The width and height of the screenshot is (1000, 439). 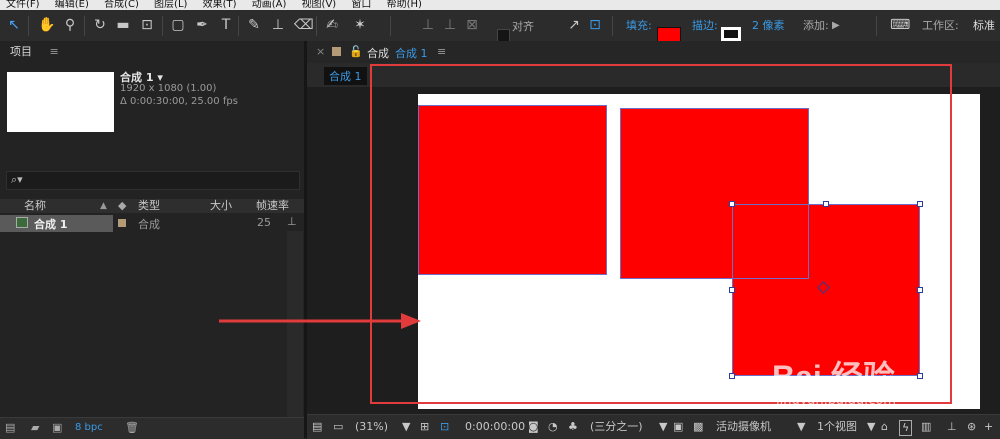 I want to click on hand-tool-icon: ✋, so click(x=46, y=25).